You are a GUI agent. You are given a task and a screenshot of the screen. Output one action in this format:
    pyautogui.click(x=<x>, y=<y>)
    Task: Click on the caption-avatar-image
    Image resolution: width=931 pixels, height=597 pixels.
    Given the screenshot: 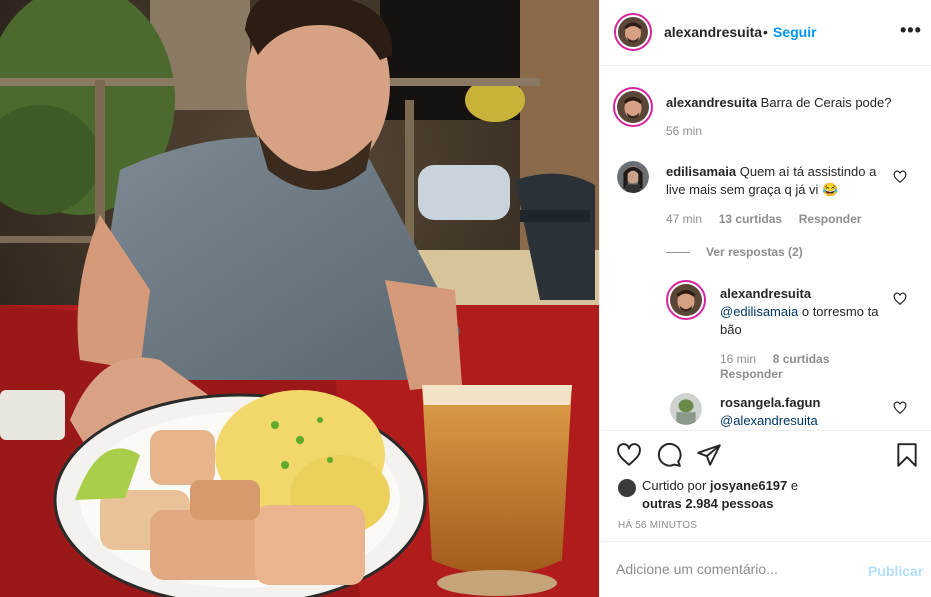 What is the action you would take?
    pyautogui.click(x=633, y=107)
    